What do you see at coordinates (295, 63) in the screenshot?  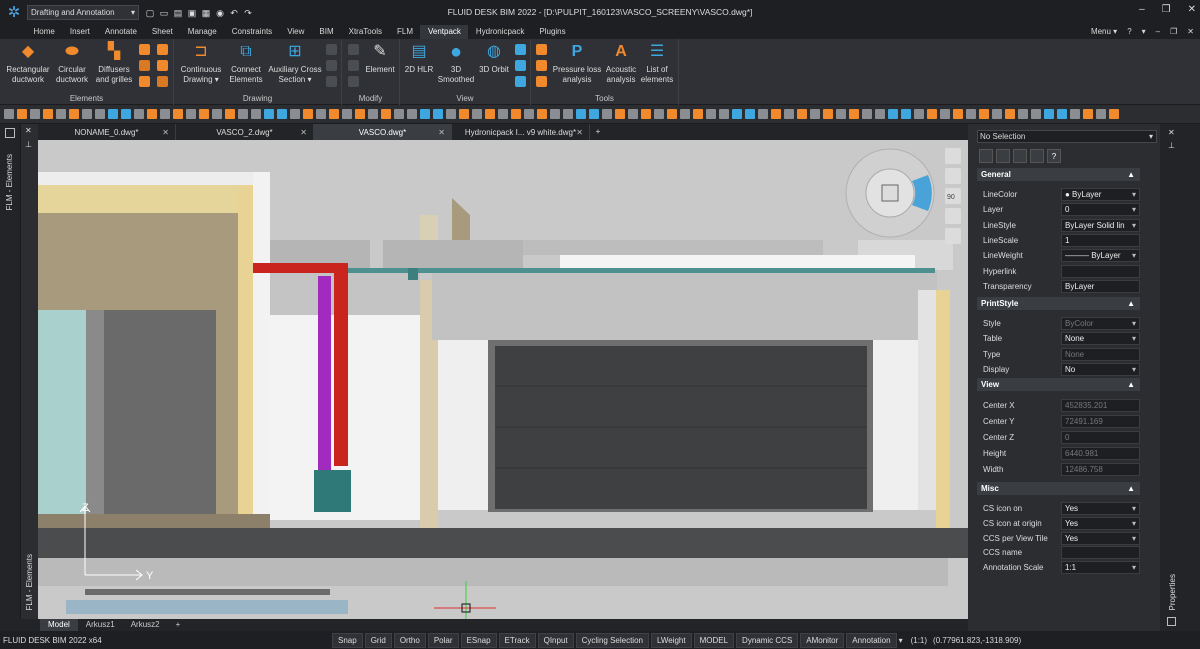 I see `auxiliary-cross-section-button: ⊞ Auxiliary Cross Section ▾` at bounding box center [295, 63].